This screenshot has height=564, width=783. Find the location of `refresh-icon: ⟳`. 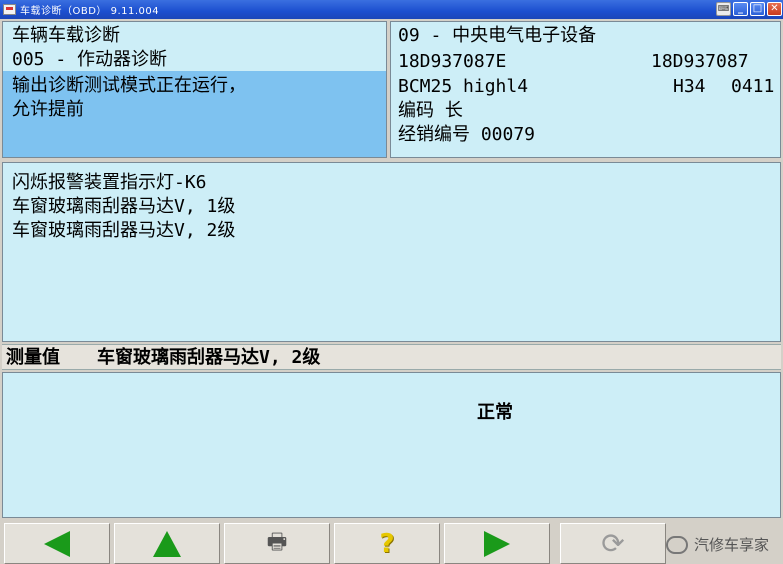

refresh-icon: ⟳ is located at coordinates (613, 543).